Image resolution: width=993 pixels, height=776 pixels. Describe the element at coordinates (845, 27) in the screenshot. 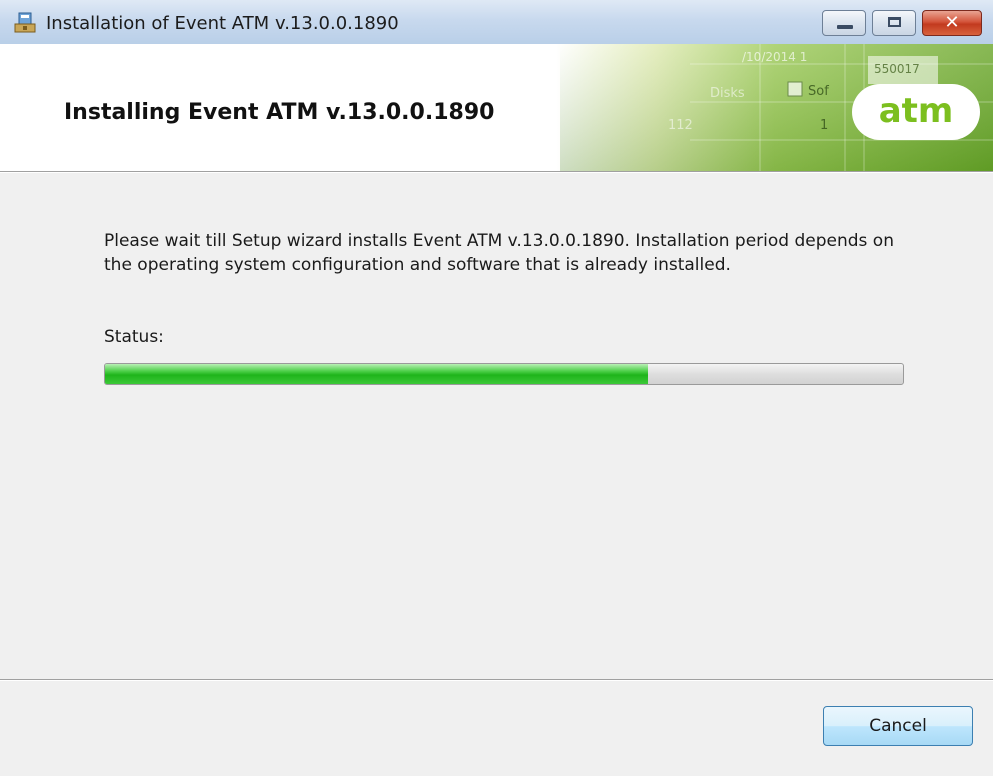

I see `minimize-icon` at that location.